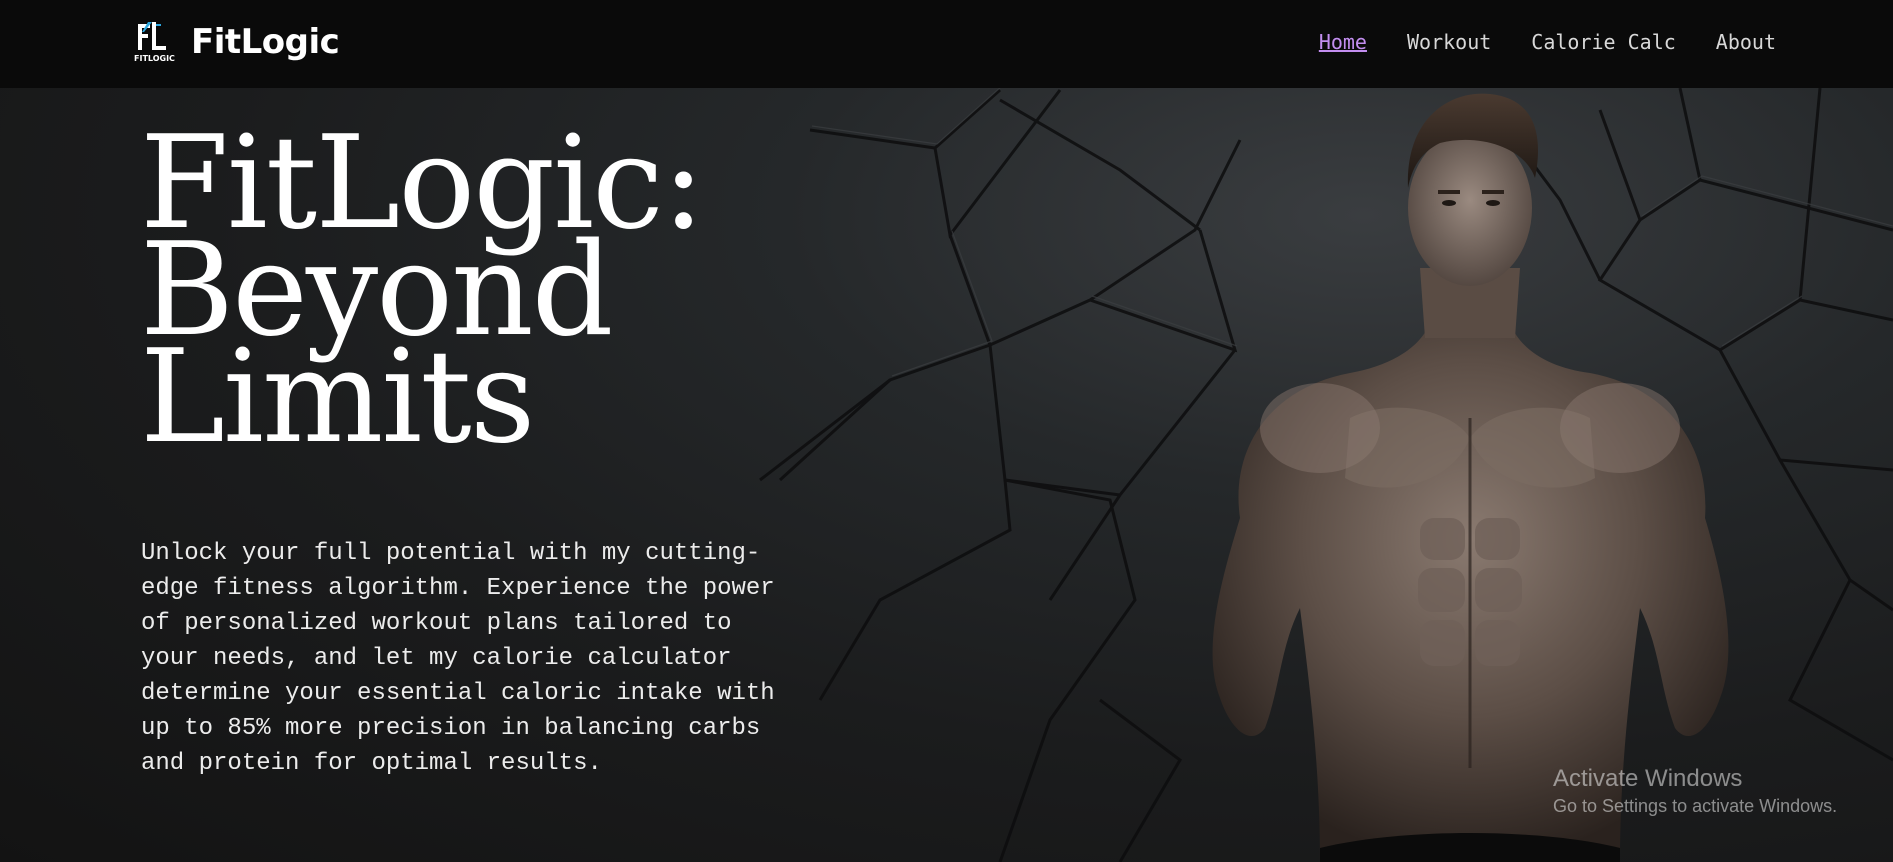 The height and width of the screenshot is (862, 1893). Describe the element at coordinates (337, 397) in the screenshot. I see `hero-title-line-3: Limits` at that location.